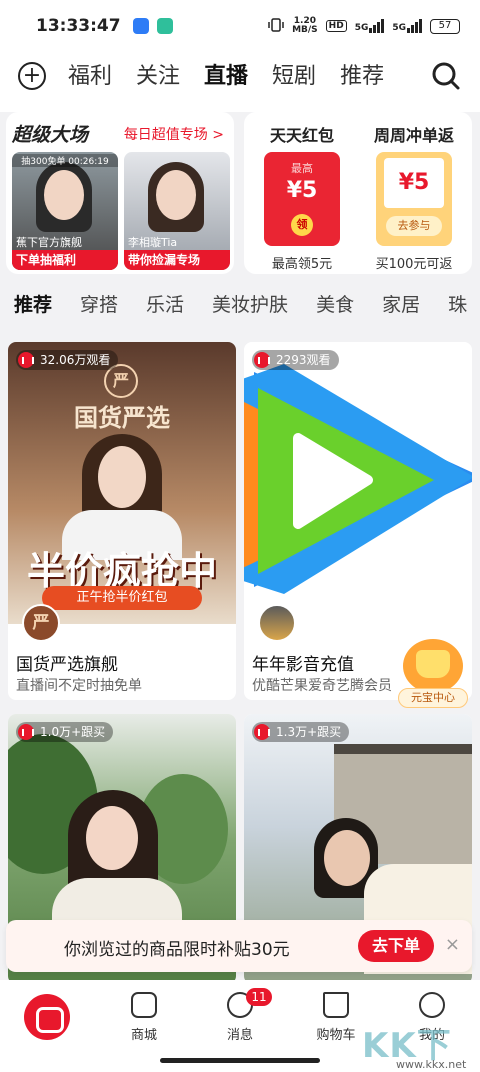  I want to click on category-tab: 乐活, so click(165, 312).